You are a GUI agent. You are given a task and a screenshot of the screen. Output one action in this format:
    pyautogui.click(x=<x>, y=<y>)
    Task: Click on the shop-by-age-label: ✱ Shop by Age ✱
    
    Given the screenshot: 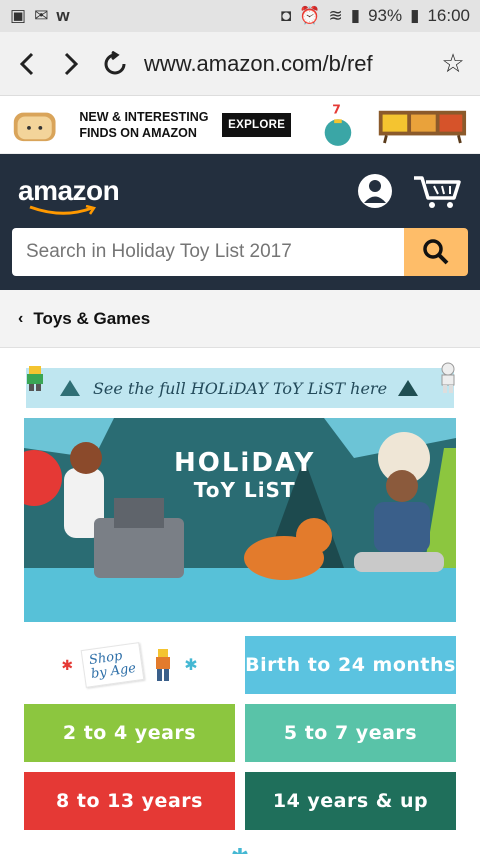 What is the action you would take?
    pyautogui.click(x=129, y=665)
    